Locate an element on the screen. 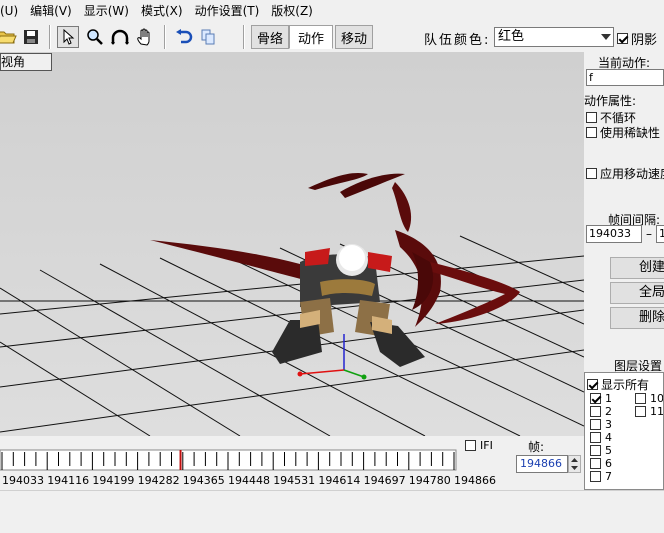 This screenshot has height=533, width=664. tab-move: 移动 is located at coordinates (354, 37).